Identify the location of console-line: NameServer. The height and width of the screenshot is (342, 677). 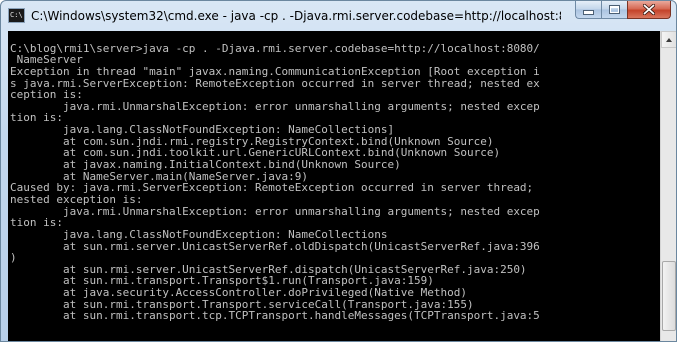
(46, 60).